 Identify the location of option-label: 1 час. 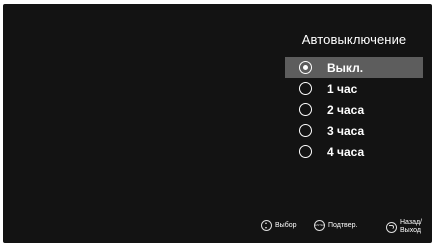
(342, 88).